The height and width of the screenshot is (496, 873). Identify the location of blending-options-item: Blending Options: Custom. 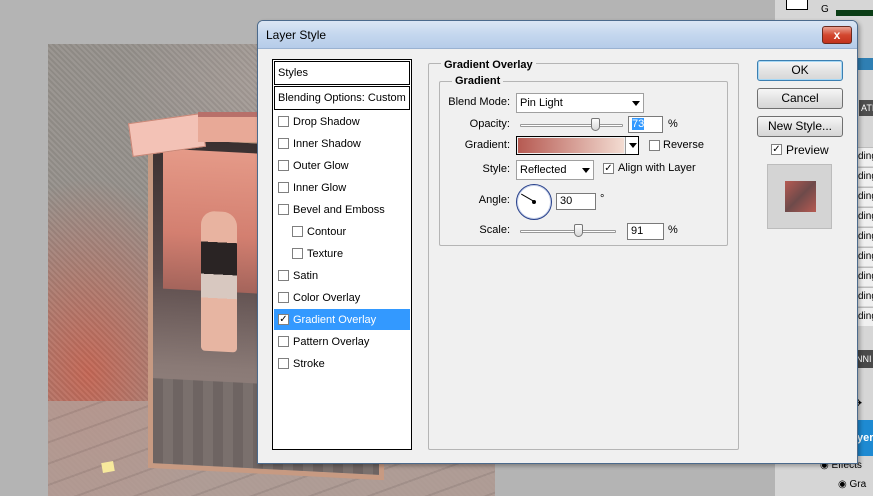
(342, 98).